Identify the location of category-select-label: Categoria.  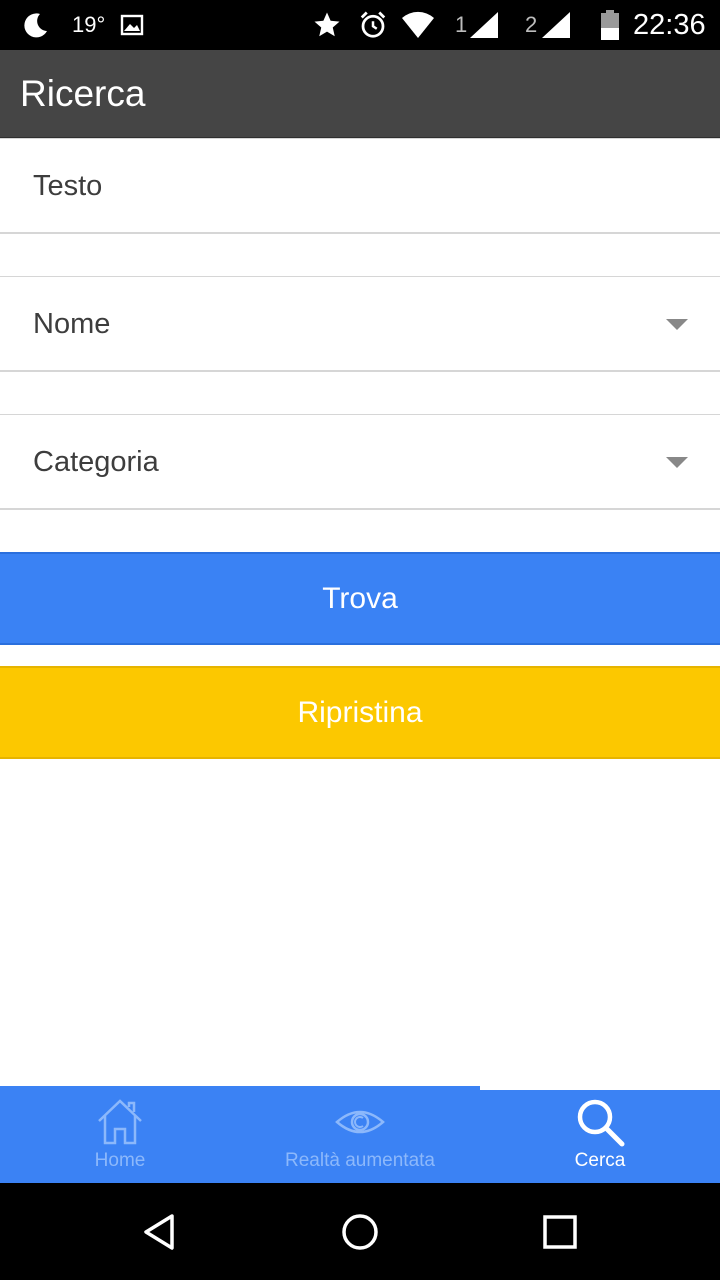
(96, 462).